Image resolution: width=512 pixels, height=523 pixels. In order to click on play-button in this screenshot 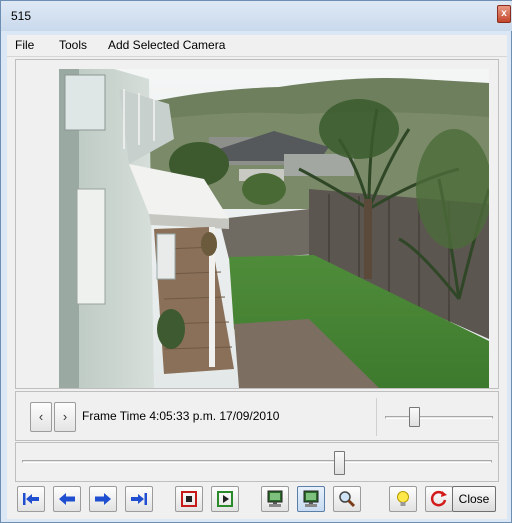, I will do `click(225, 499)`.